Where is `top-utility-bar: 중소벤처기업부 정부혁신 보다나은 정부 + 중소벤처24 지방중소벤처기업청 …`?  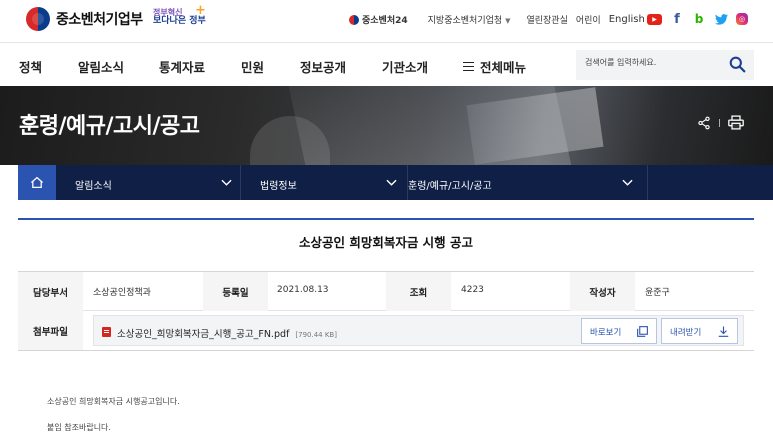 top-utility-bar: 중소벤처기업부 정부혁신 보다나은 정부 + 중소벤처24 지방중소벤처기업청 … is located at coordinates (386, 21).